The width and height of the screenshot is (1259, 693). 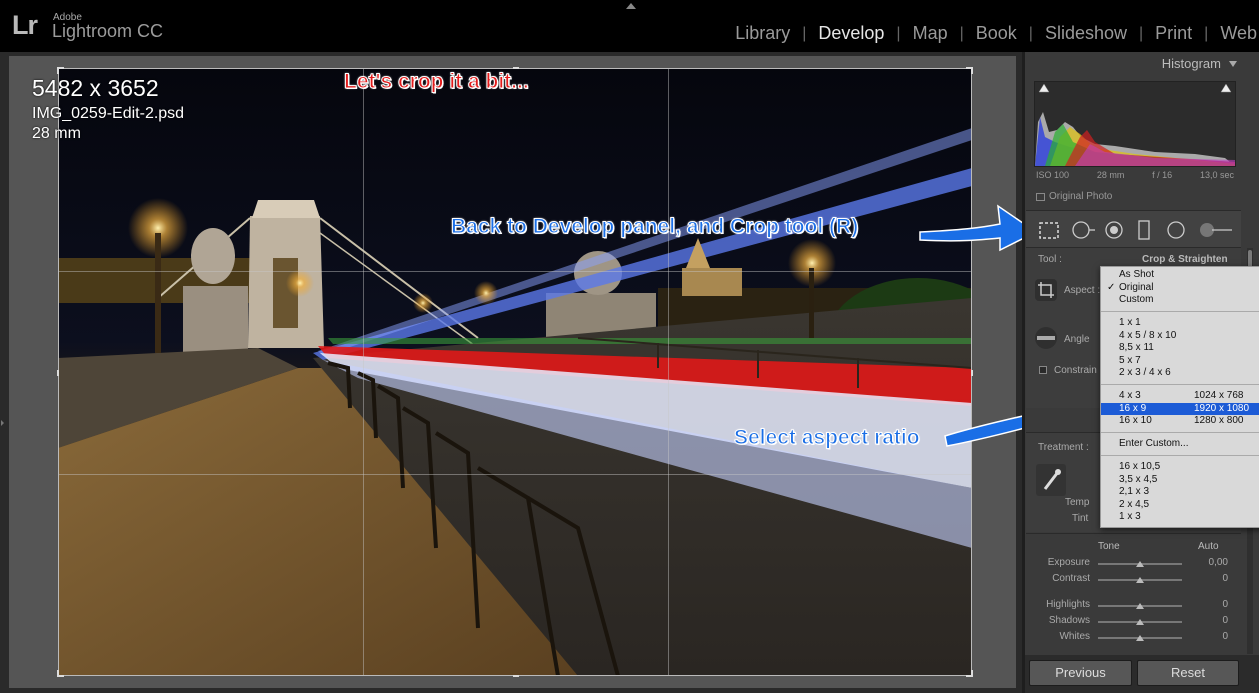 What do you see at coordinates (1135, 420) in the screenshot?
I see `aspect-option-label: 16 x 10` at bounding box center [1135, 420].